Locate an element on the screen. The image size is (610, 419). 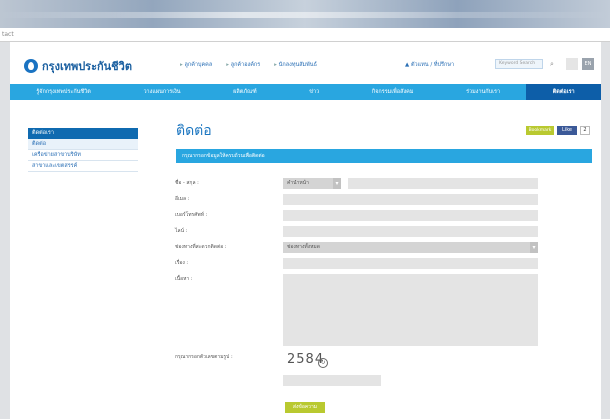
nav-products: ผลิตภัณฑ์ is located at coordinates (245, 92).